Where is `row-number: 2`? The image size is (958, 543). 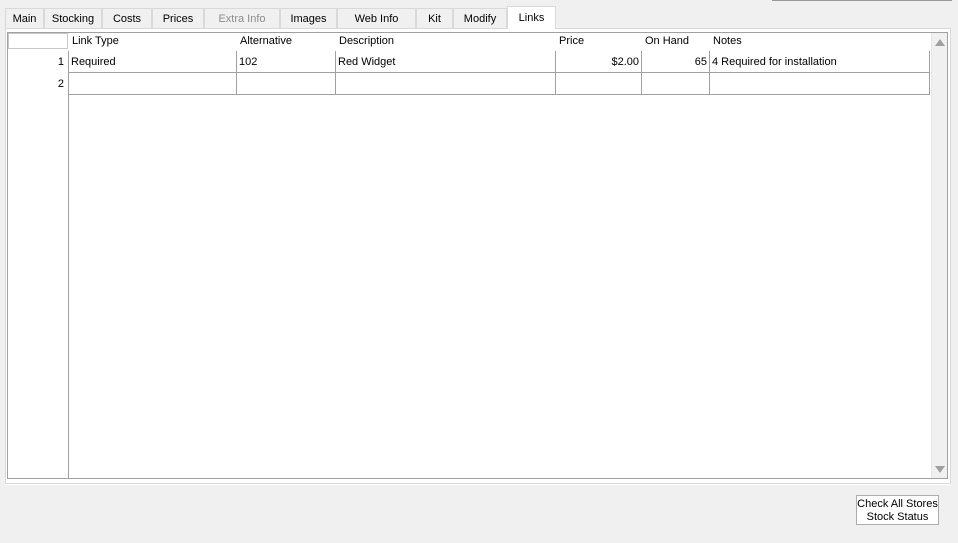
row-number: 2 is located at coordinates (36, 84).